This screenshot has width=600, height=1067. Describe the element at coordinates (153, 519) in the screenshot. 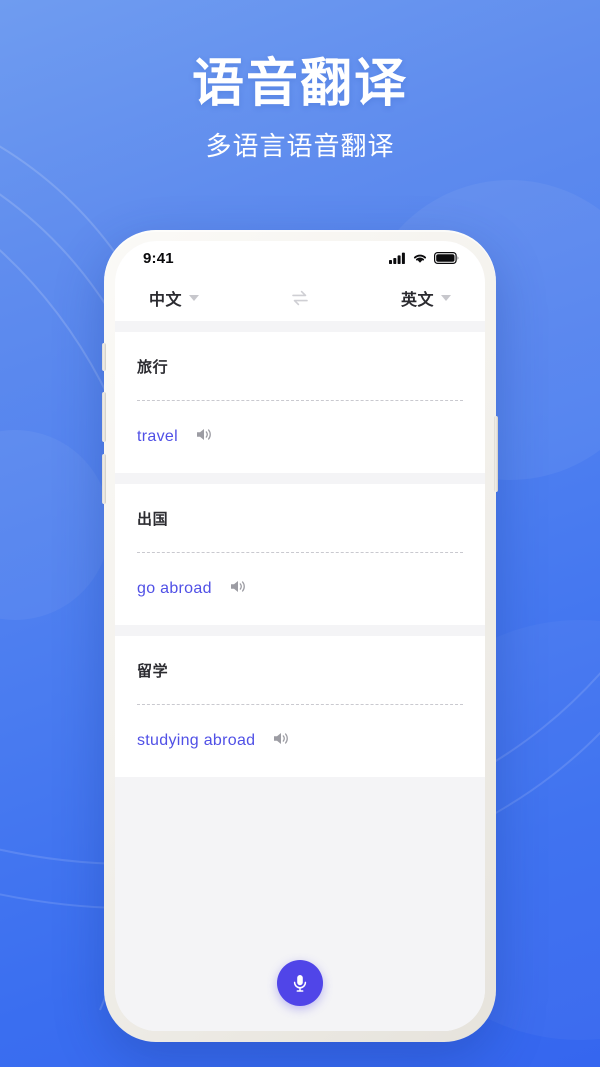

I see `source-text: 出国` at that location.